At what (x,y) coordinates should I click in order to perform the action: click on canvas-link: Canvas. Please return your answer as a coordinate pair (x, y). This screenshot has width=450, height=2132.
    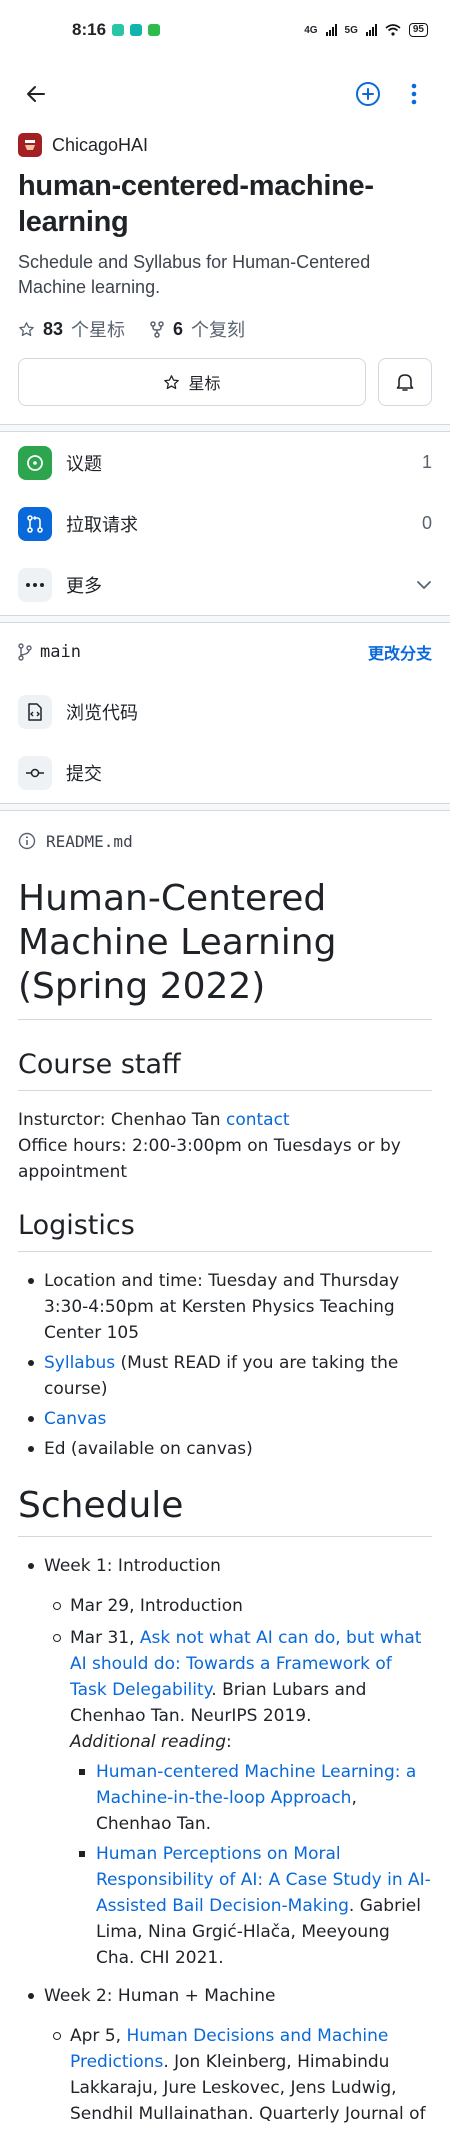
    Looking at the image, I should click on (75, 1419).